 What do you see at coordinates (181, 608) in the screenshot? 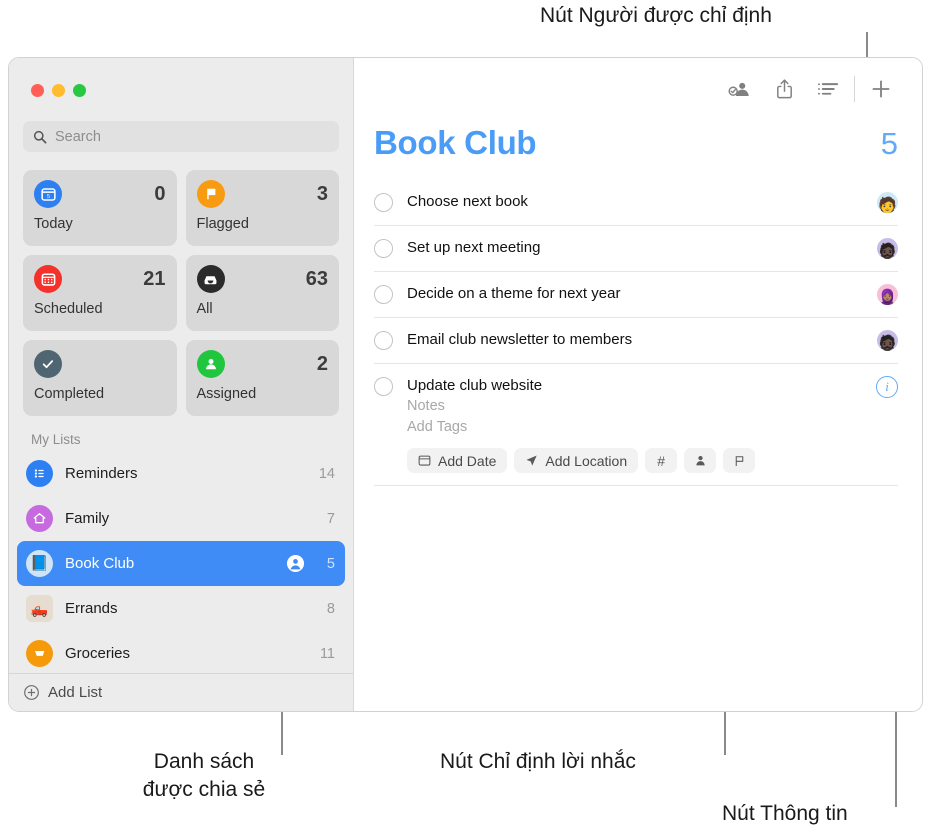
I see `sidebar-item-errands: 🛻 Errands 8` at bounding box center [181, 608].